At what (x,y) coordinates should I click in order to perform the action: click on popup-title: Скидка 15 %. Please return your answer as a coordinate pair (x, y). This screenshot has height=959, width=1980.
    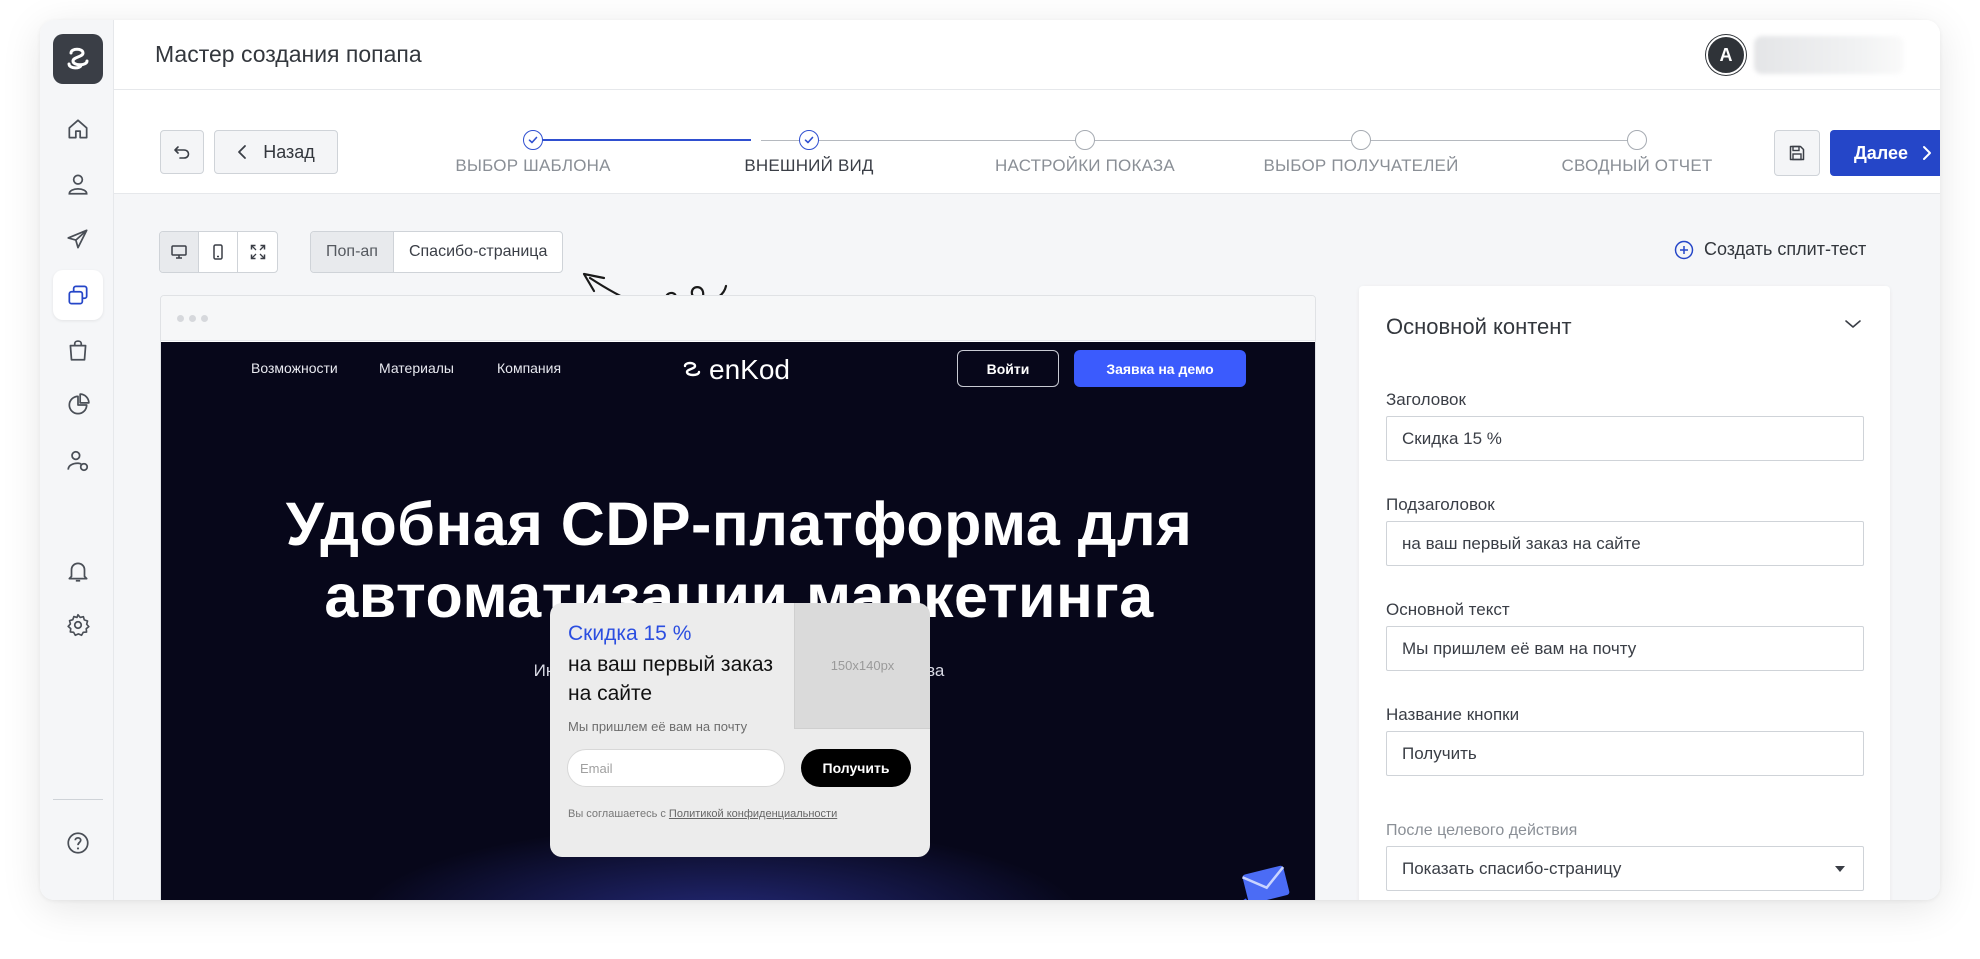
    Looking at the image, I should click on (629, 634).